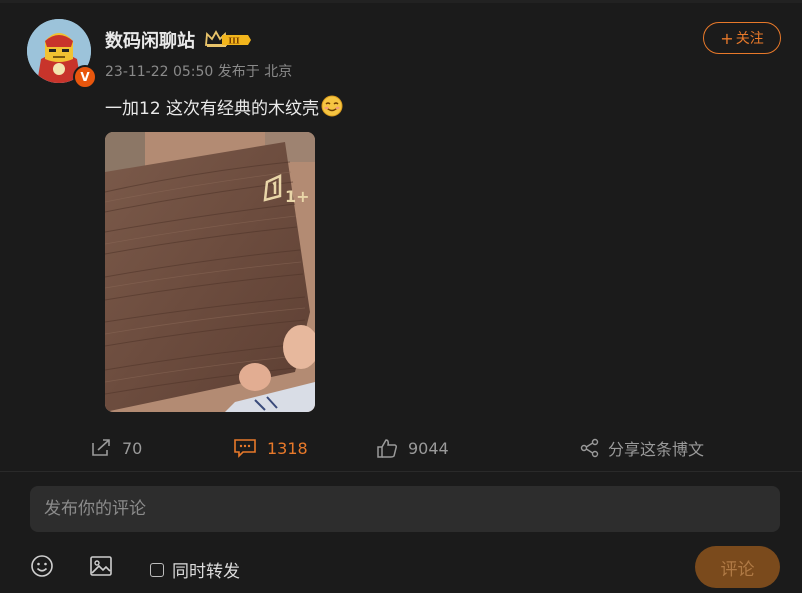 This screenshot has width=802, height=593. I want to click on share-label: 分享这条博文, so click(656, 449).